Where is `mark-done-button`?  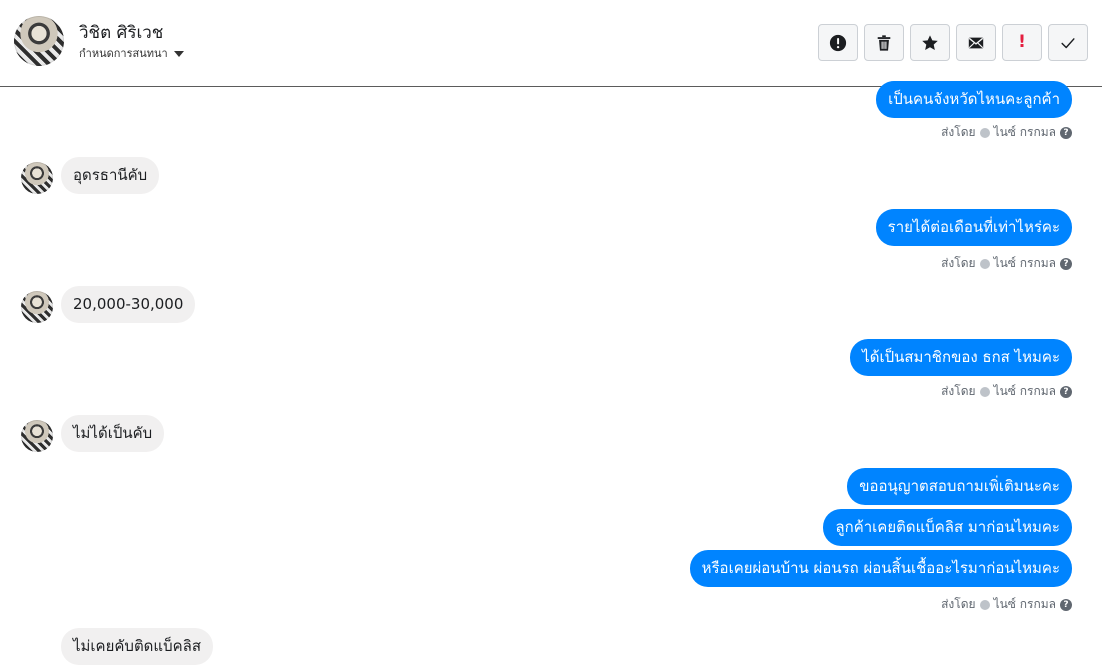 mark-done-button is located at coordinates (1068, 42).